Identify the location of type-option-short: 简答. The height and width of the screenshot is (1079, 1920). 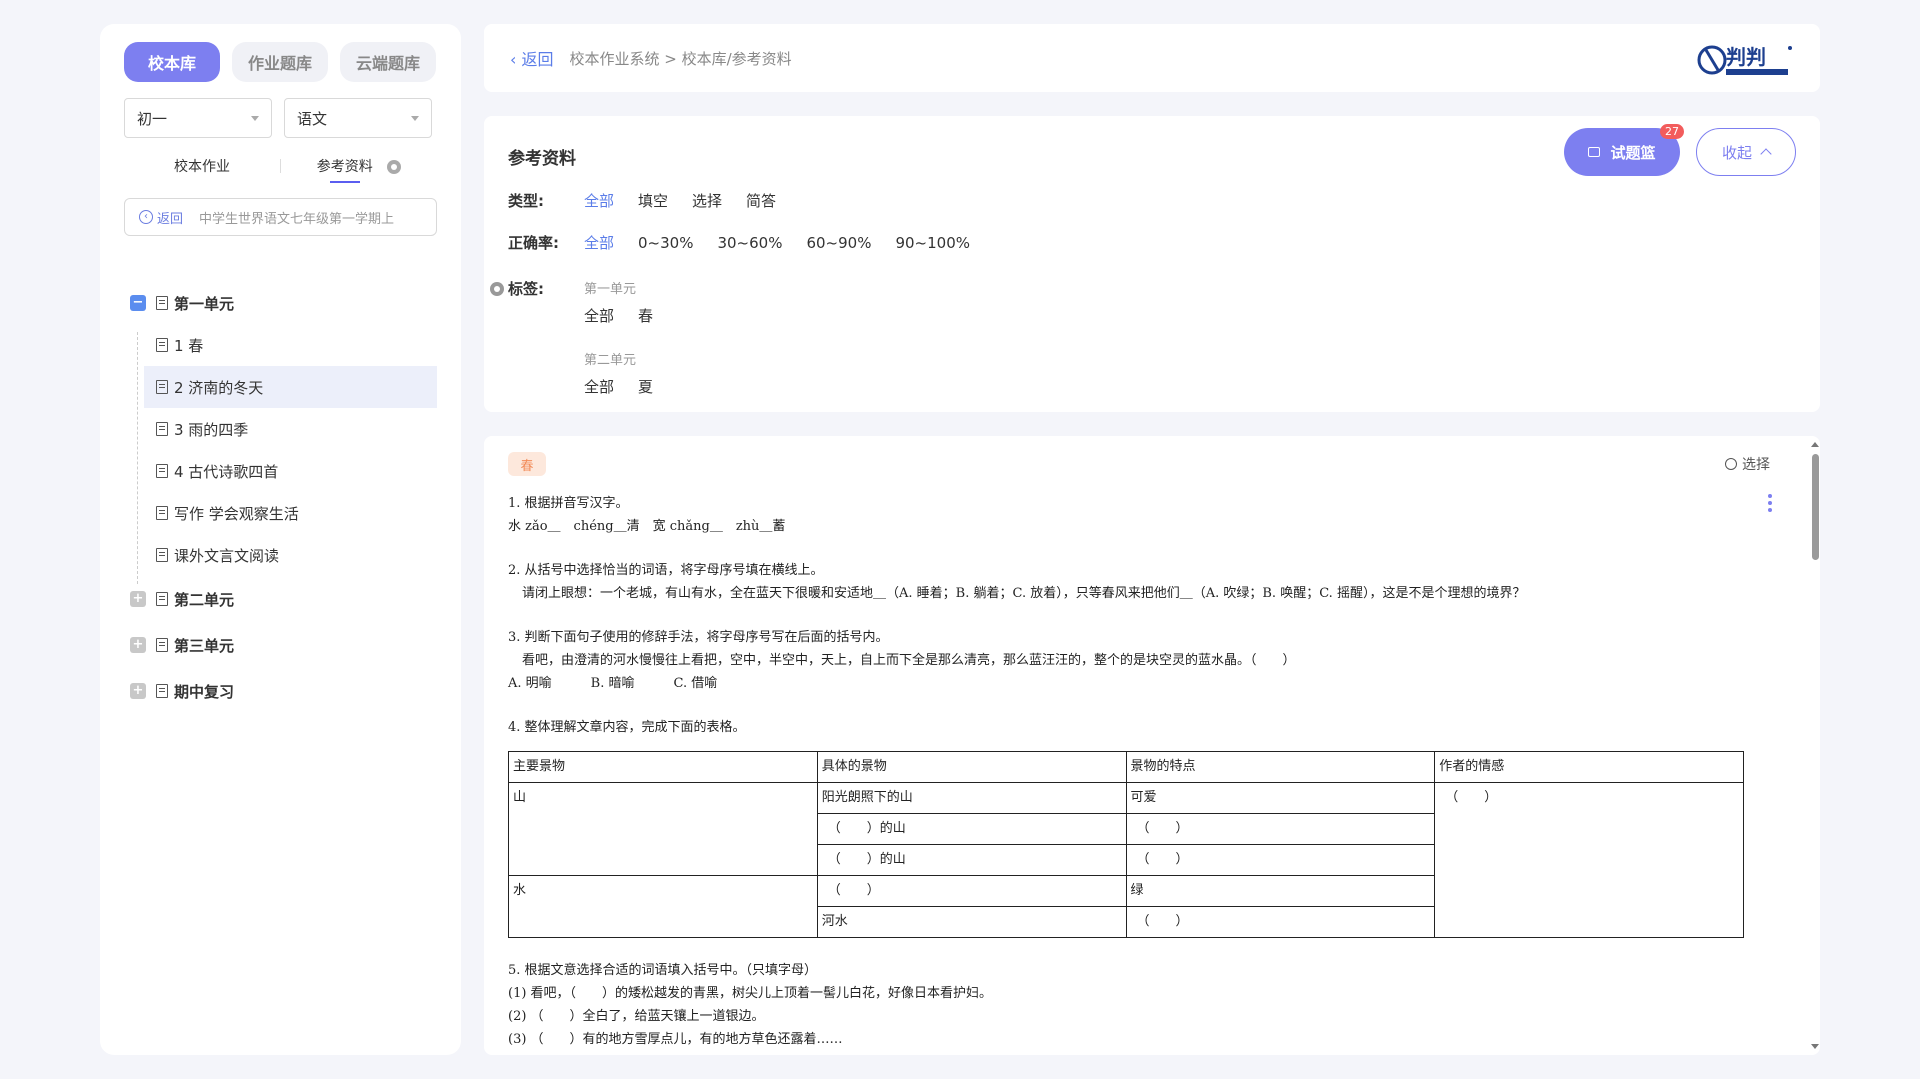
(761, 200).